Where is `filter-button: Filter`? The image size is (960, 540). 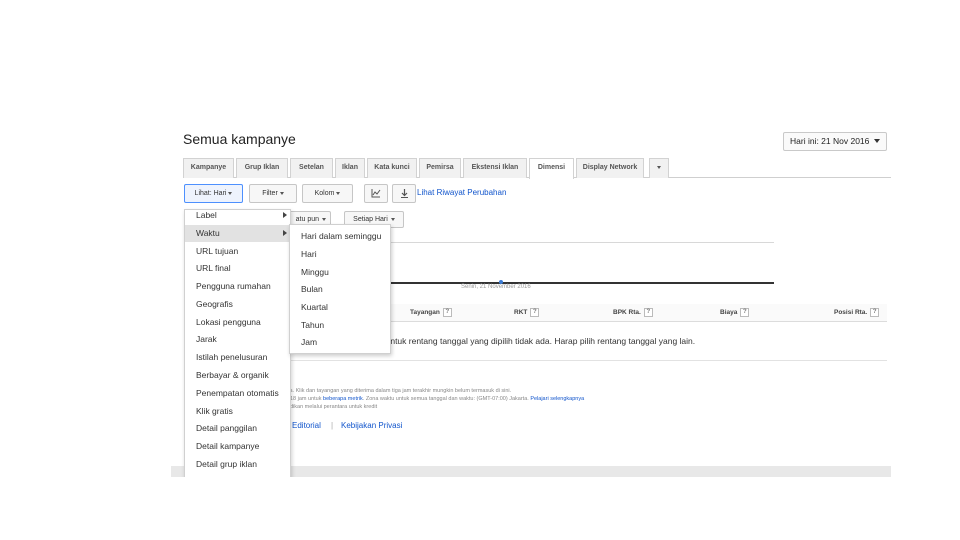
filter-button: Filter is located at coordinates (273, 193).